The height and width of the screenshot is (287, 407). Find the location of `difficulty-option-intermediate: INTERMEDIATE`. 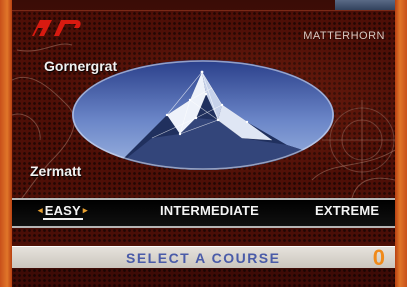

difficulty-option-intermediate: INTERMEDIATE is located at coordinates (209, 210).